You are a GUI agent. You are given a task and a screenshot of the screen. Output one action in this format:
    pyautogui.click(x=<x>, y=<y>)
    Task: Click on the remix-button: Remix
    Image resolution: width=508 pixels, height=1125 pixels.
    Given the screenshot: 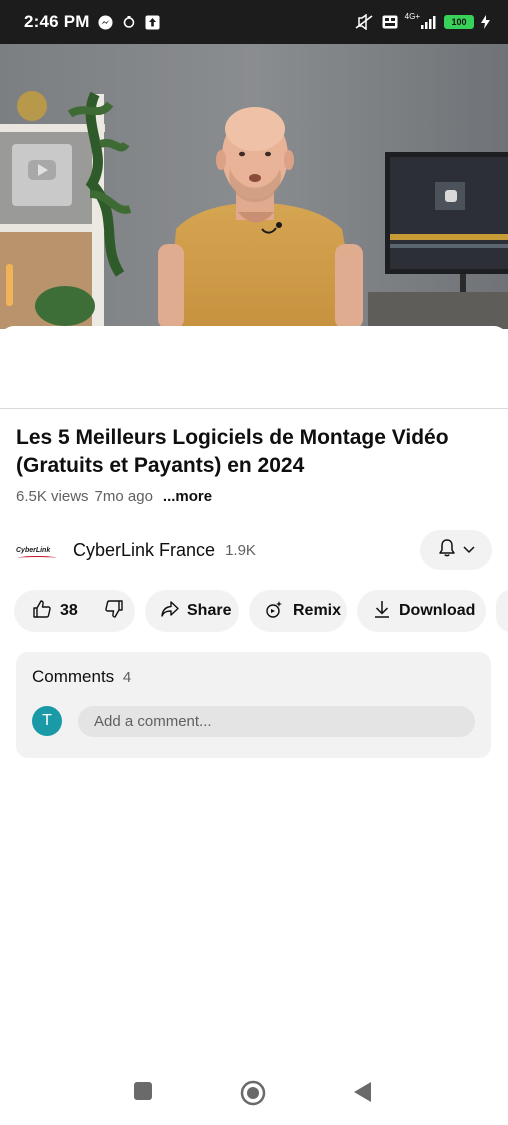 What is the action you would take?
    pyautogui.click(x=298, y=611)
    